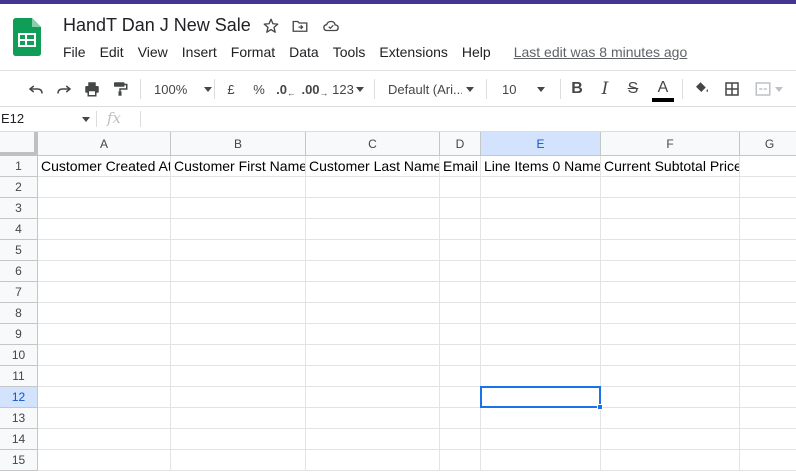 The image size is (796, 476). Describe the element at coordinates (541, 355) in the screenshot. I see `cell-e10` at that location.